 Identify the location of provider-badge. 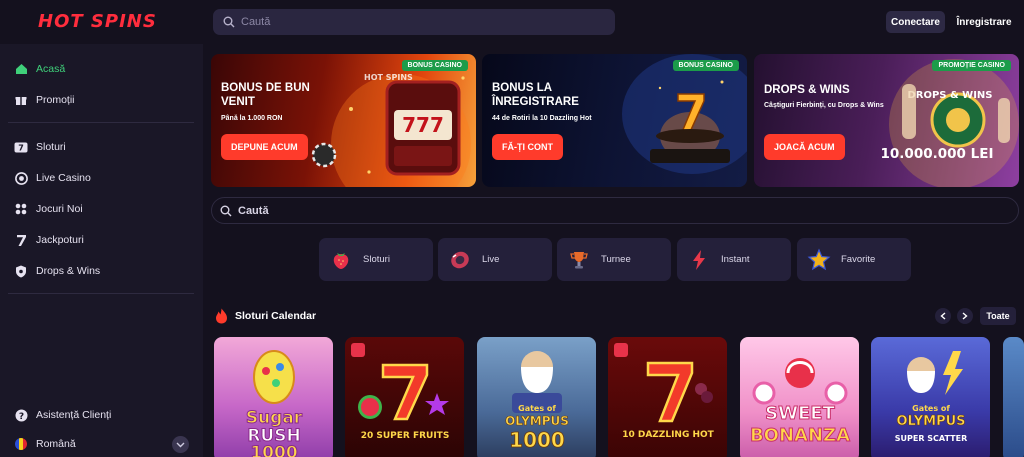
(621, 350).